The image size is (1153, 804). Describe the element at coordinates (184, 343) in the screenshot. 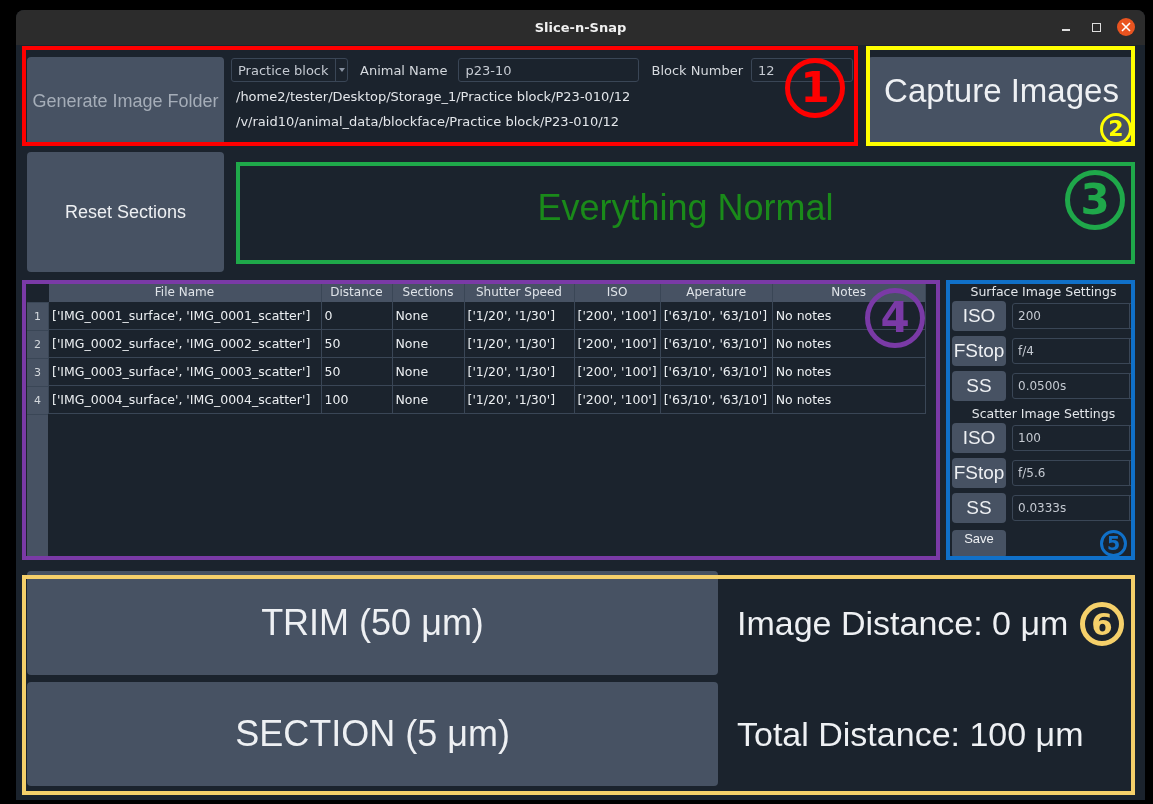

I see `table-cell: ['IMG_0002_surface', 'IMG_0002_scatter']` at that location.